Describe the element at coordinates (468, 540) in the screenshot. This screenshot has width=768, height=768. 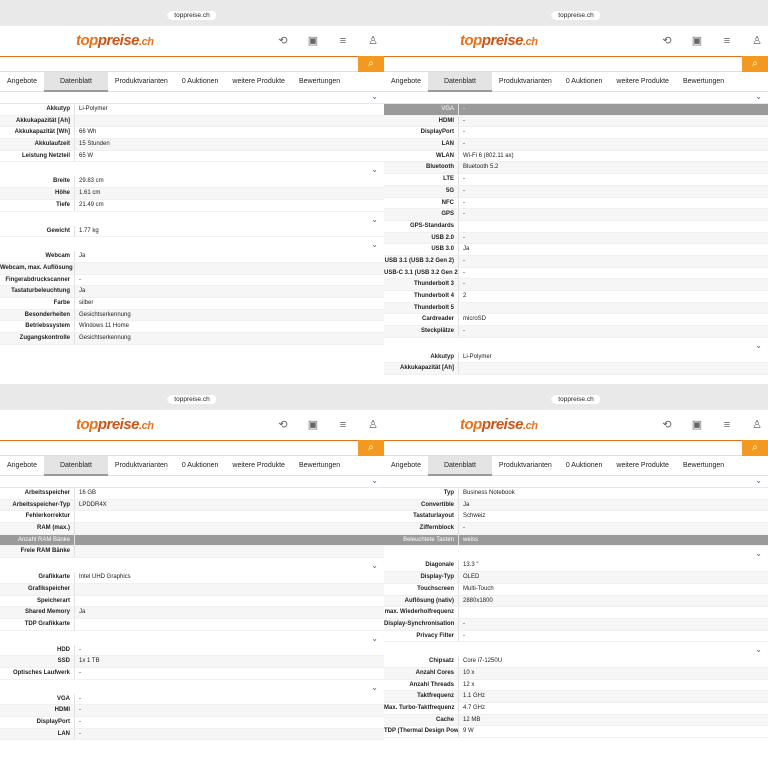
I see `spec-value: weiss` at that location.